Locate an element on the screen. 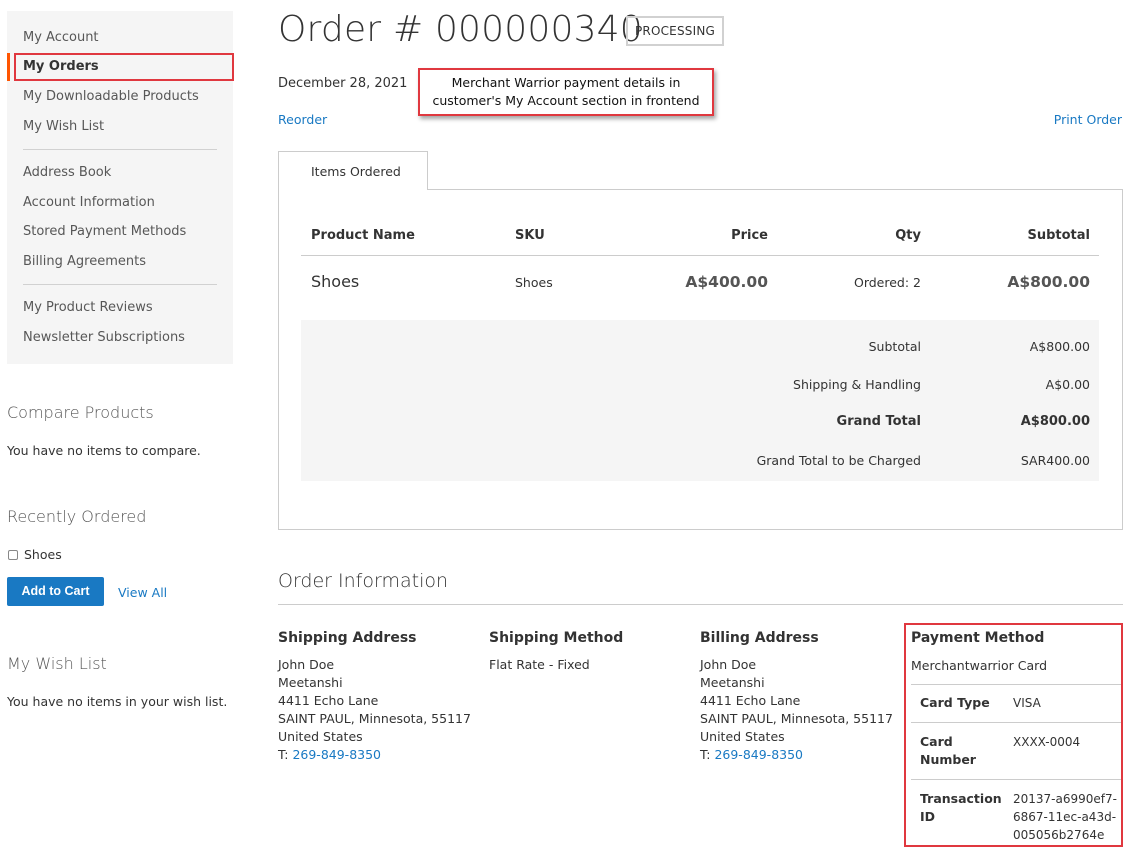 This screenshot has height=850, width=1132. card-type-value: VISA is located at coordinates (1027, 703).